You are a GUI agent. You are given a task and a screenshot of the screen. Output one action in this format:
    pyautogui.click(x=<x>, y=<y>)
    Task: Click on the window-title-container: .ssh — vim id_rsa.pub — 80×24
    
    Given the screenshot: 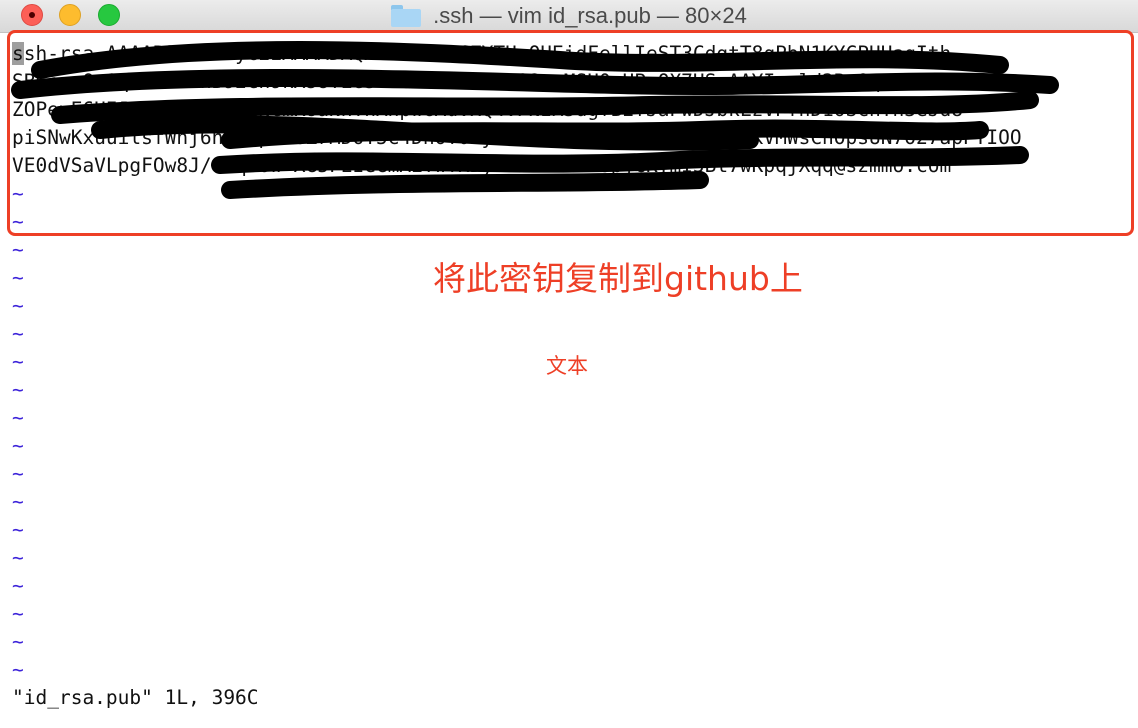 What is the action you would take?
    pyautogui.click(x=569, y=16)
    